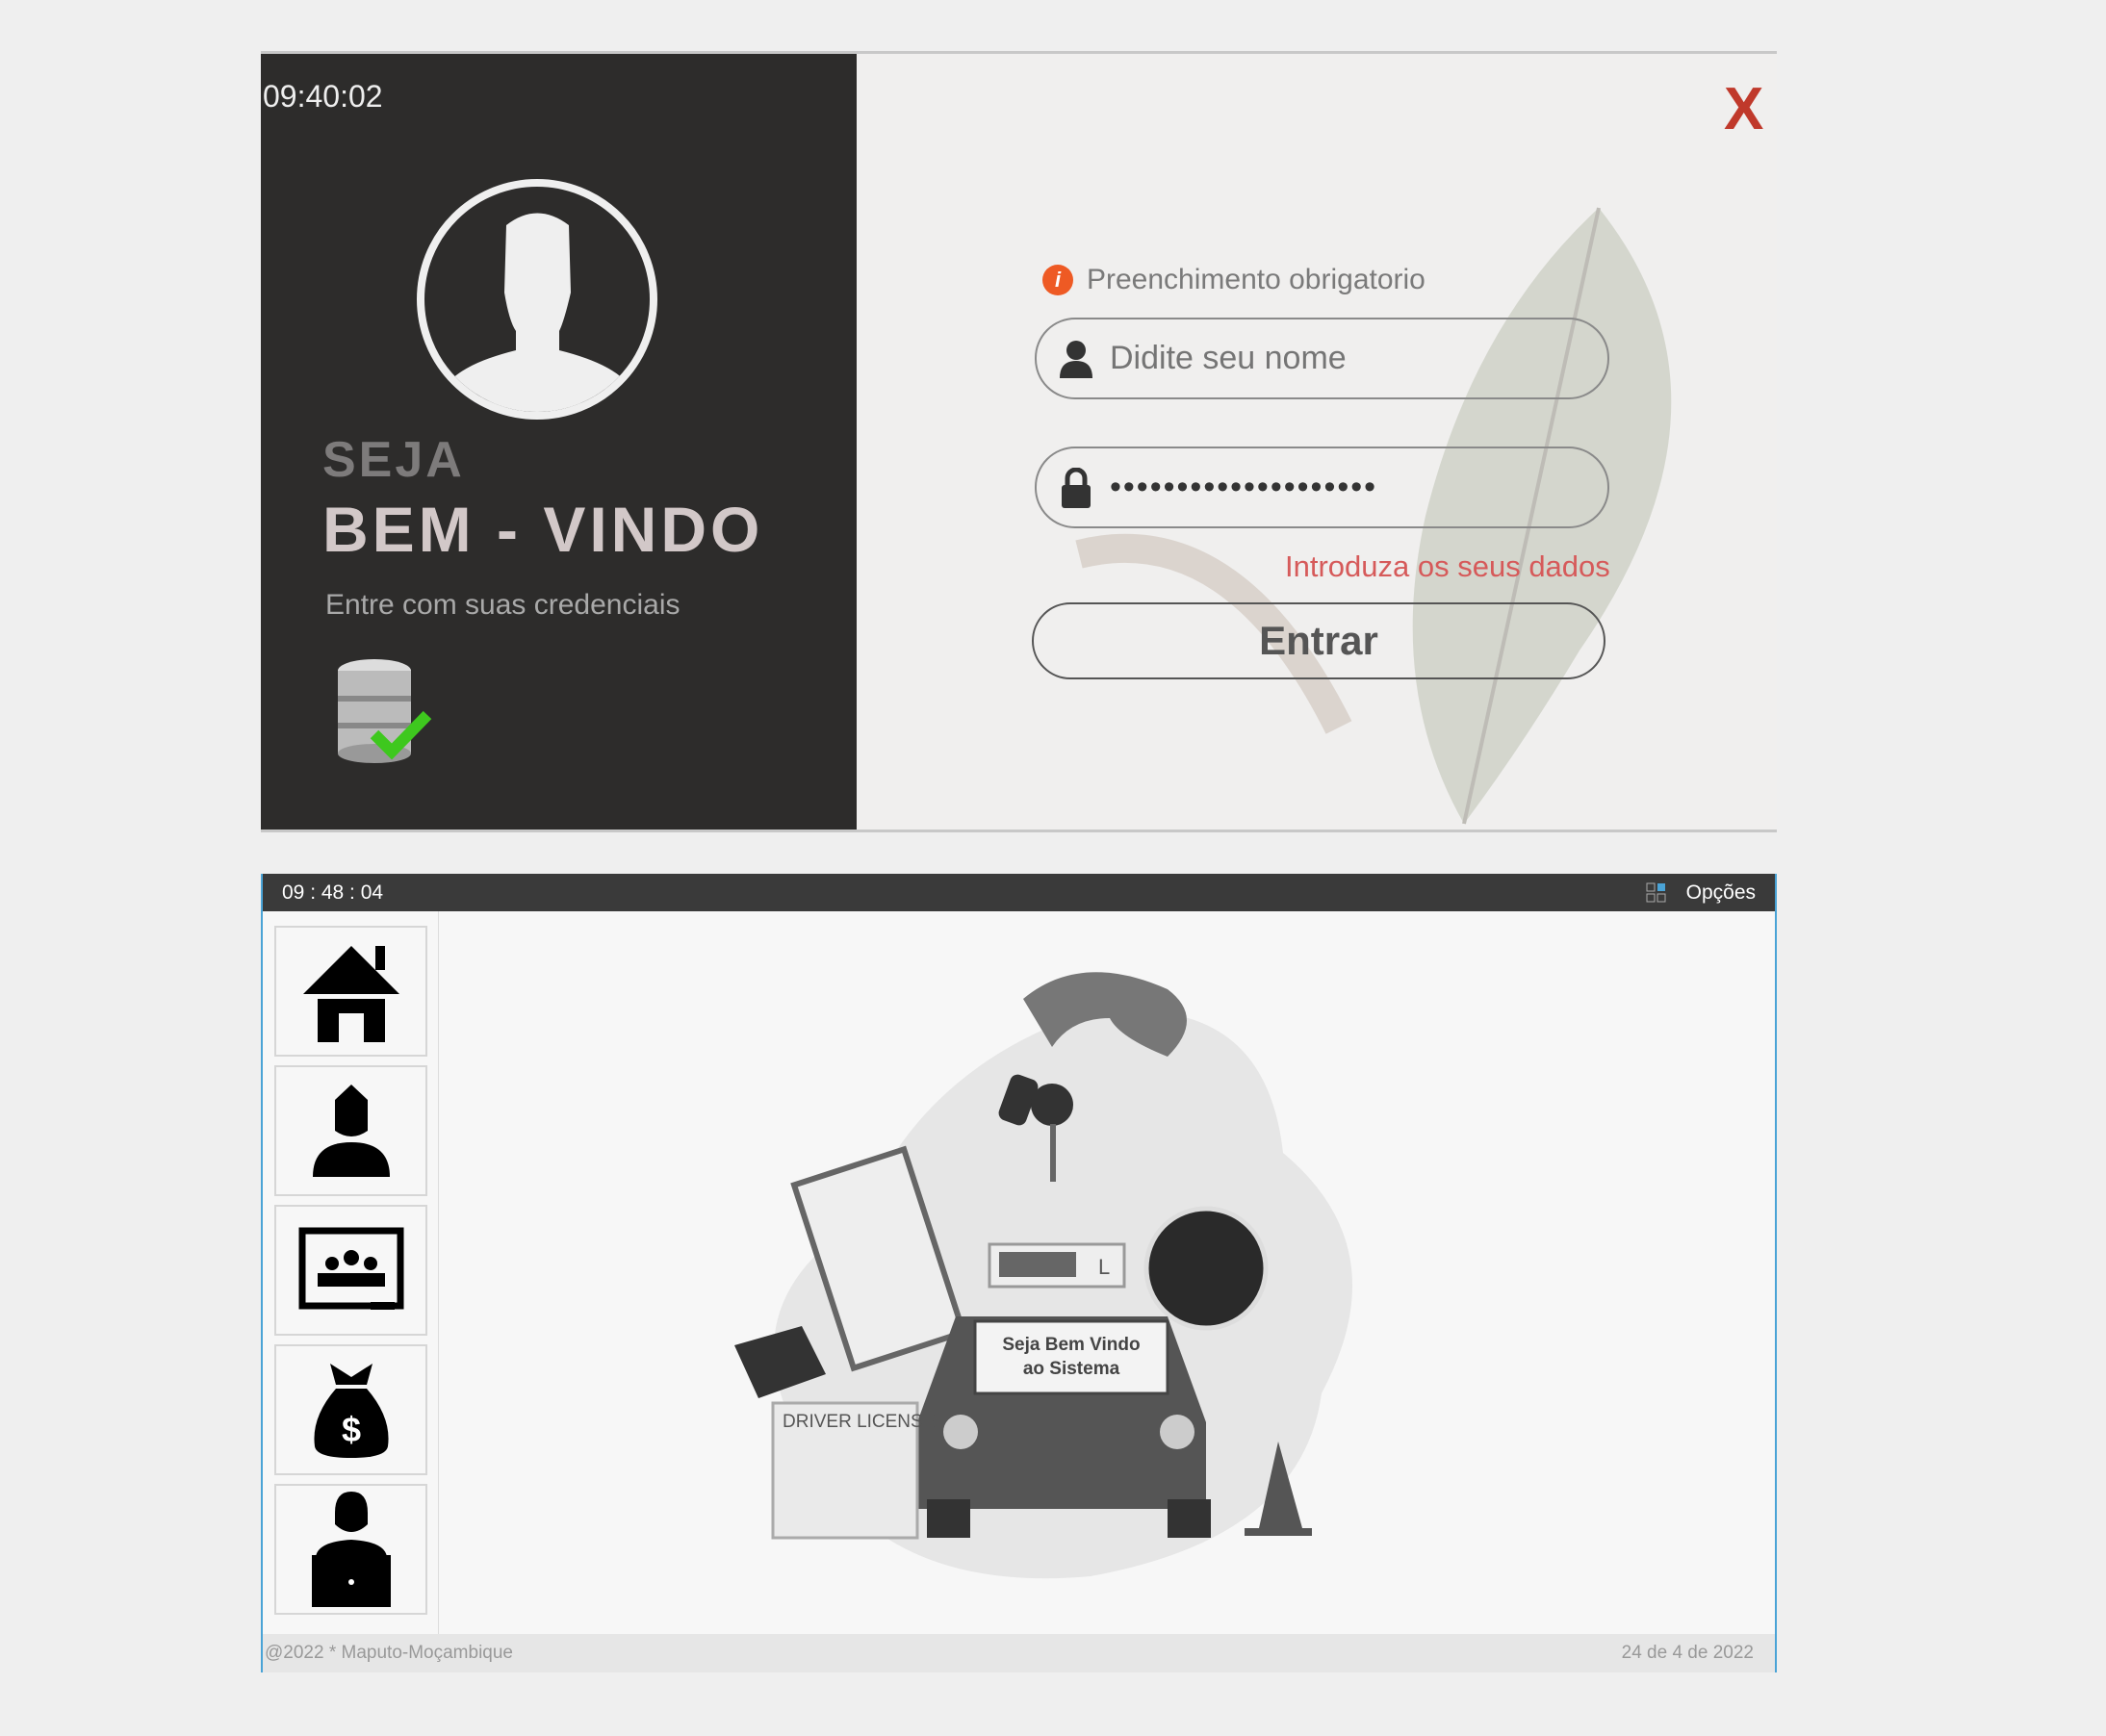  I want to click on lock-icon, so click(1076, 487).